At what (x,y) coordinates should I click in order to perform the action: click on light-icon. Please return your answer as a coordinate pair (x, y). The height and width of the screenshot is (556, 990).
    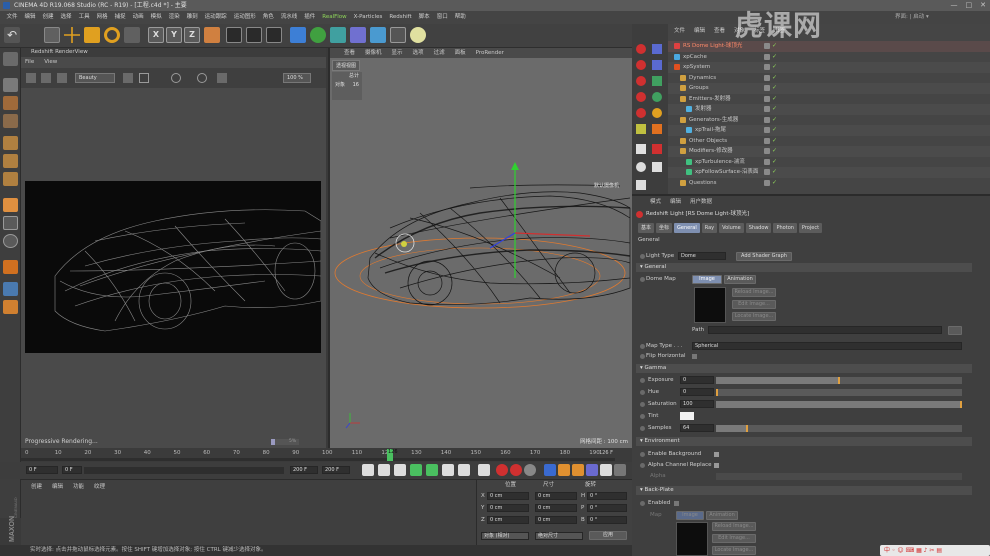
    Looking at the image, I should click on (418, 35).